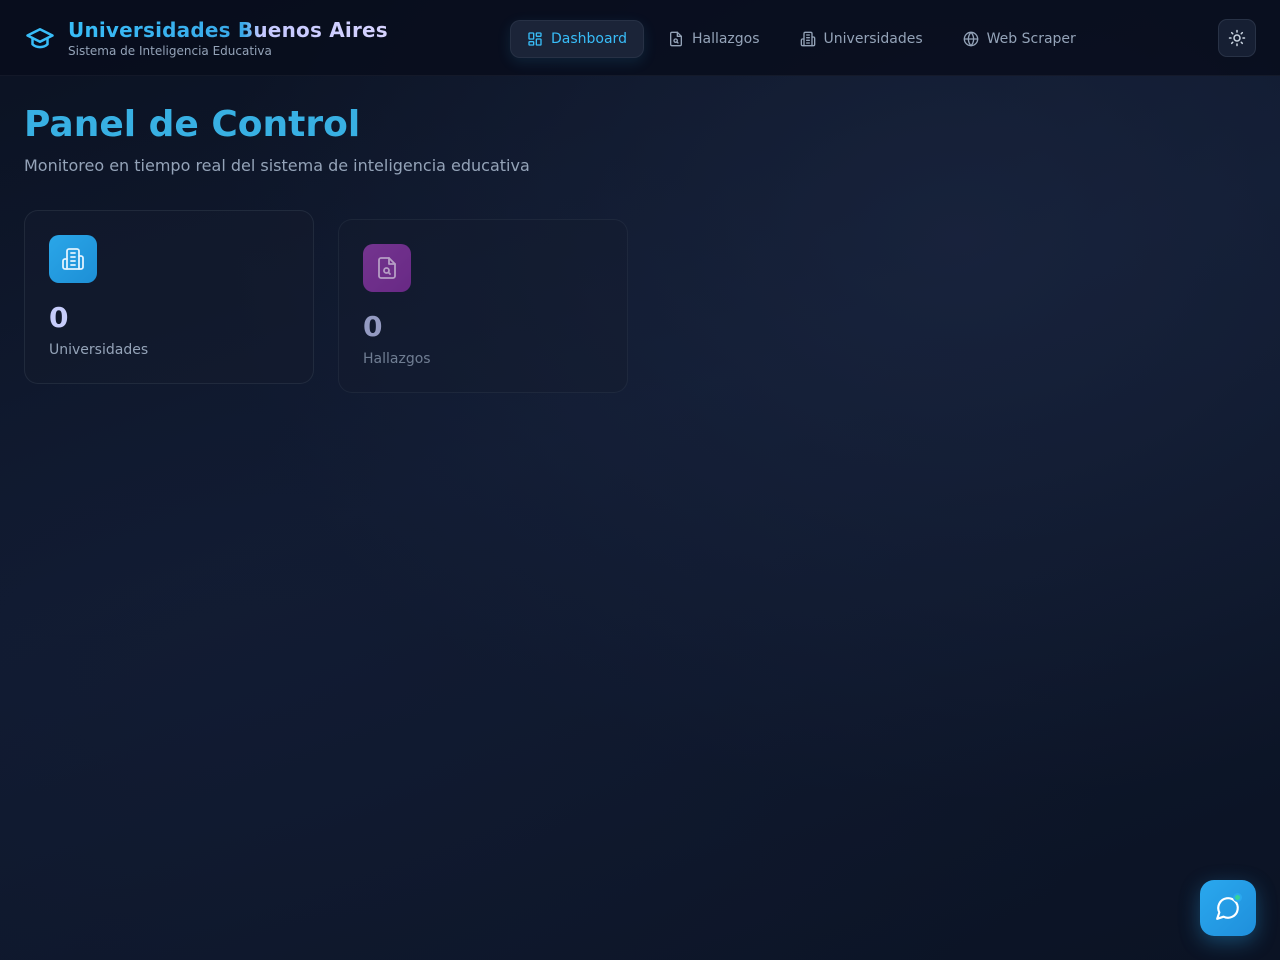  What do you see at coordinates (99, 350) in the screenshot?
I see `stat-label: Universidades` at bounding box center [99, 350].